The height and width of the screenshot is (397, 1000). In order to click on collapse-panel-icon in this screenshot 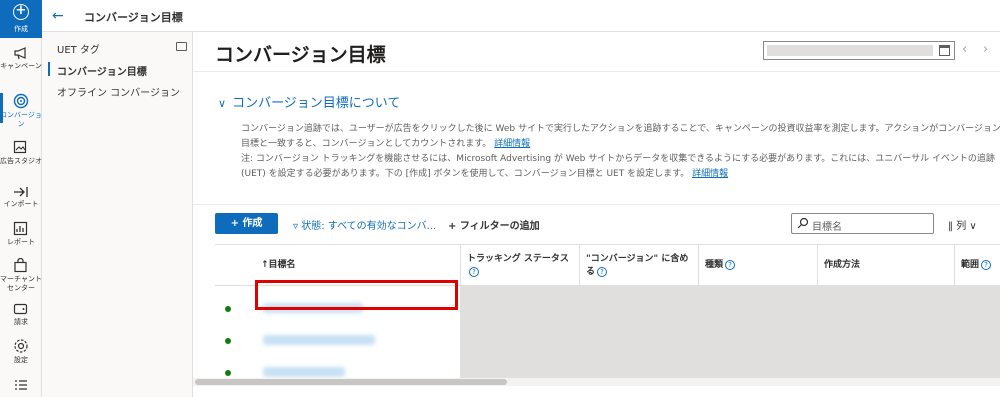, I will do `click(181, 46)`.